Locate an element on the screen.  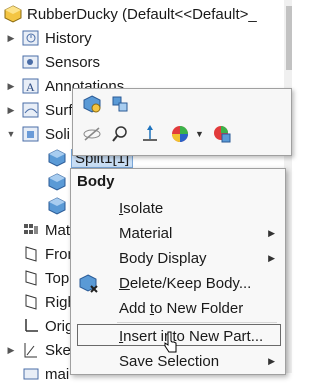
tree-item-material: Mat is located at coordinates (46, 230).